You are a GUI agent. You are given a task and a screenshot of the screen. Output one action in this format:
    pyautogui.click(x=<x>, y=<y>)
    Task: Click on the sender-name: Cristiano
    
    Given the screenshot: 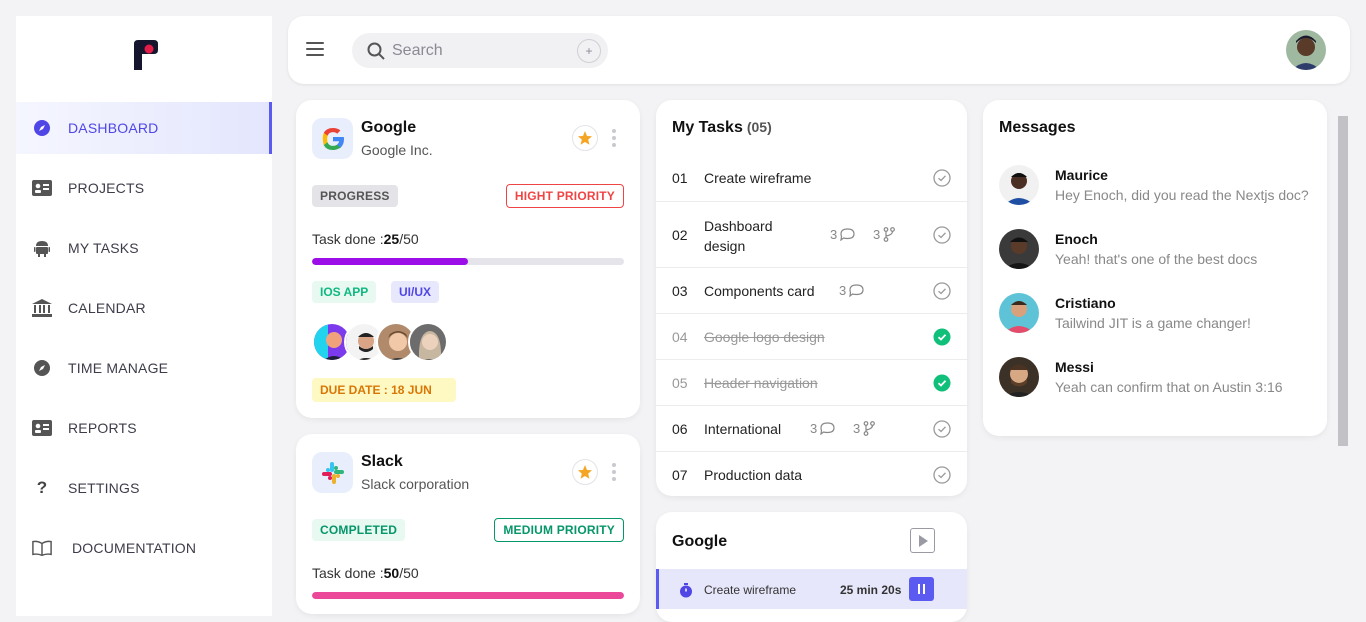 What is the action you would take?
    pyautogui.click(x=1085, y=303)
    